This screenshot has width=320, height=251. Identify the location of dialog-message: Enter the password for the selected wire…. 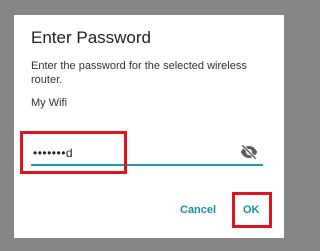
(139, 73).